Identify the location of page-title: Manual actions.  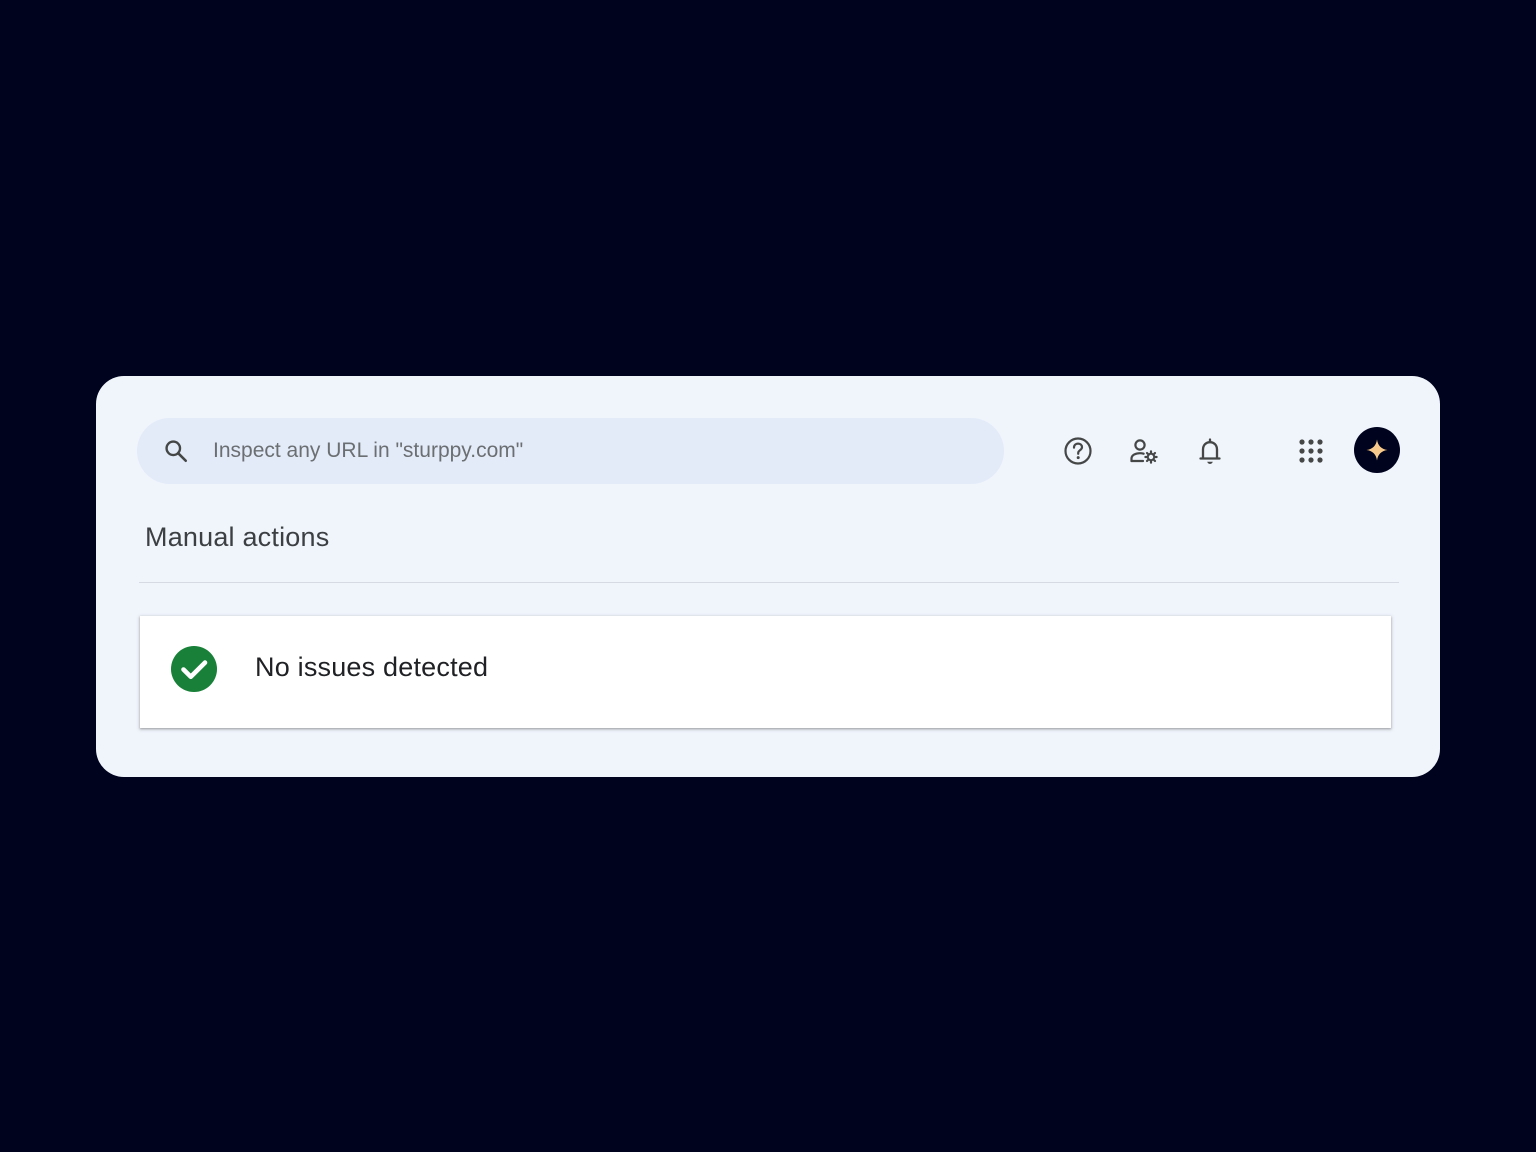
(237, 537).